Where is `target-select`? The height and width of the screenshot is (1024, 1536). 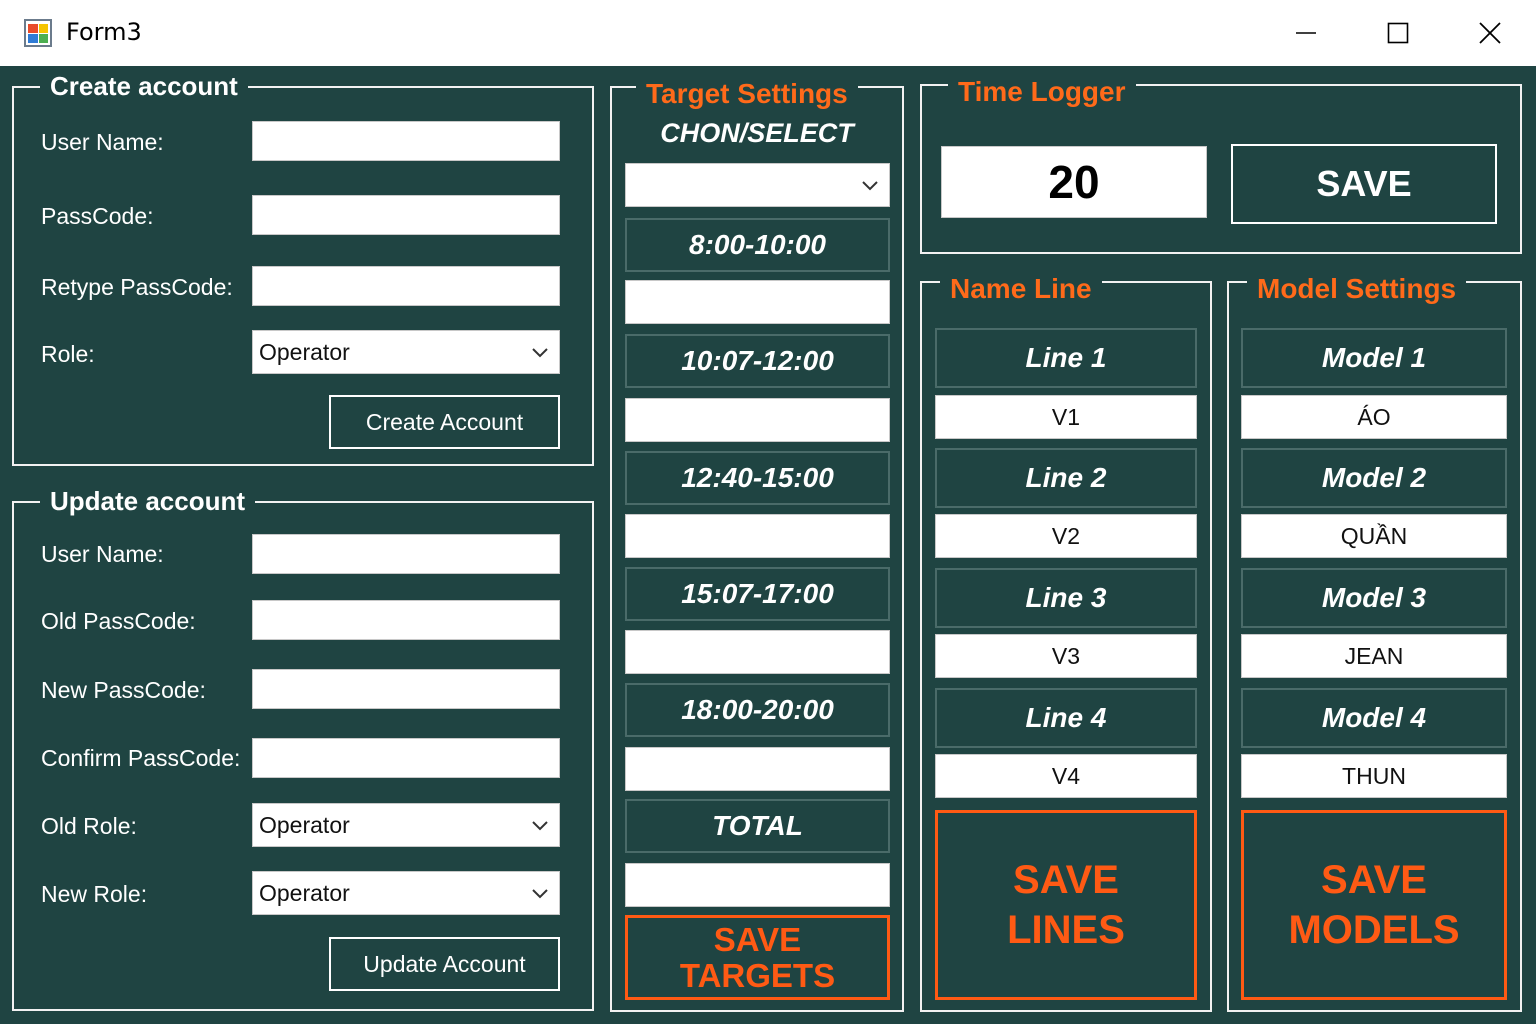 target-select is located at coordinates (757, 185).